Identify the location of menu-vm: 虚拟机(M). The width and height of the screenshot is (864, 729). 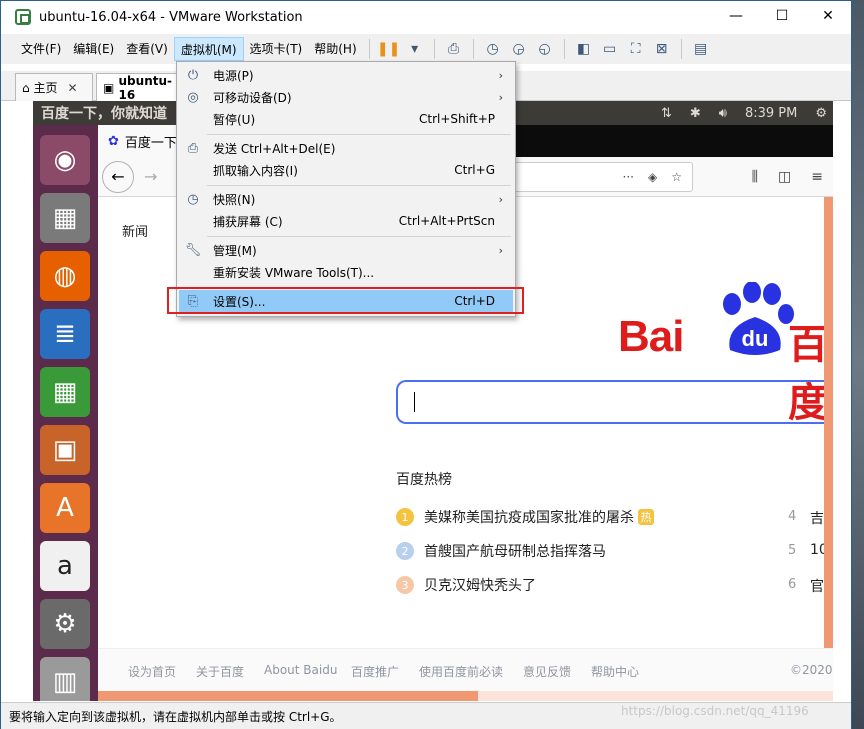
(208, 49).